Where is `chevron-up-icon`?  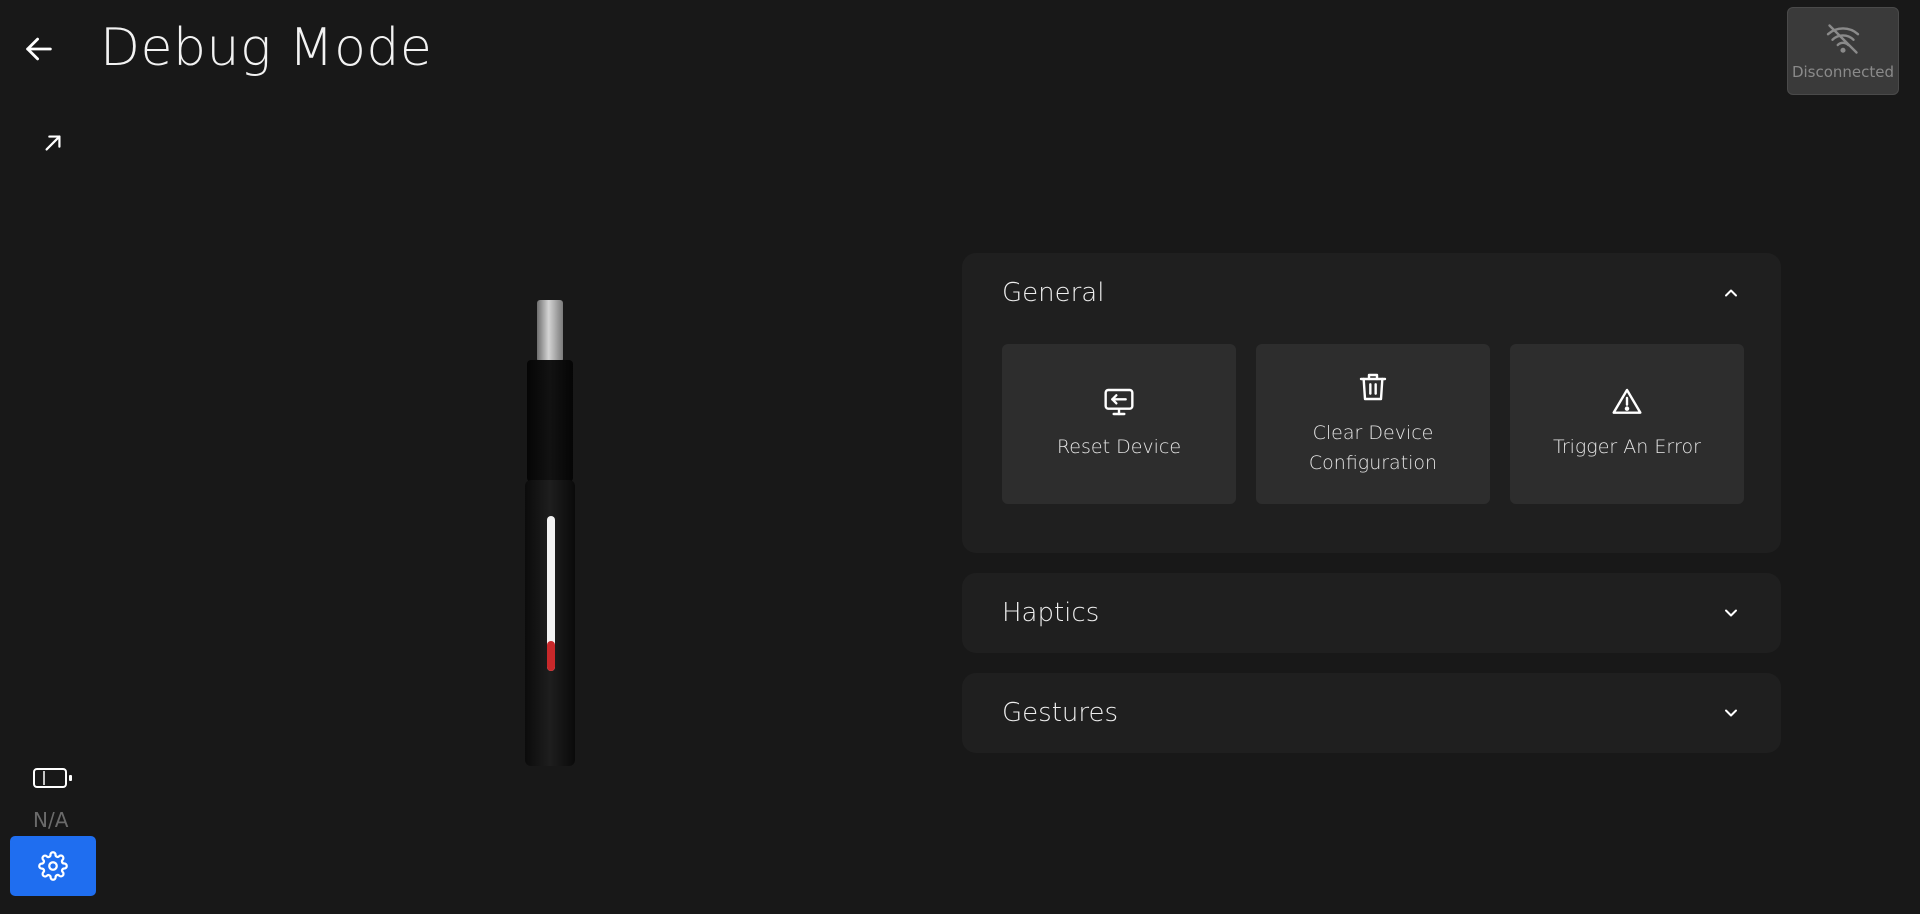
chevron-up-icon is located at coordinates (1731, 293).